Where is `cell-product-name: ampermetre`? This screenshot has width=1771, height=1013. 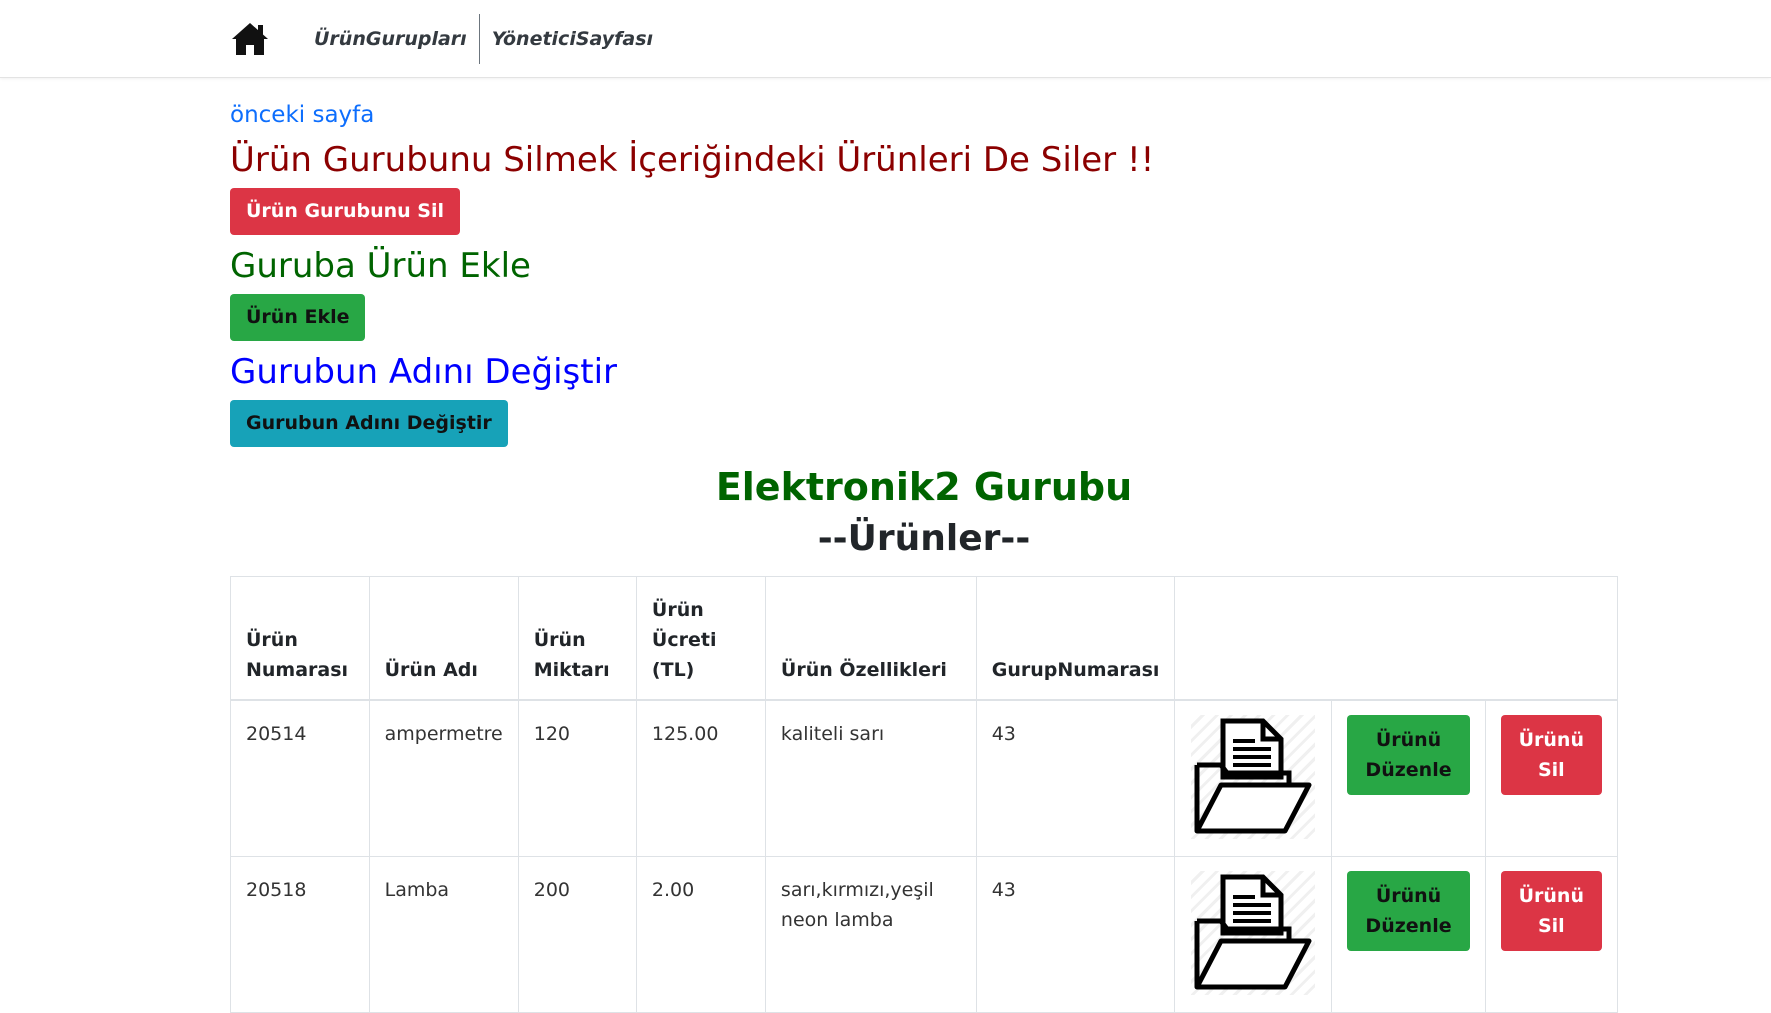 cell-product-name: ampermetre is located at coordinates (443, 778).